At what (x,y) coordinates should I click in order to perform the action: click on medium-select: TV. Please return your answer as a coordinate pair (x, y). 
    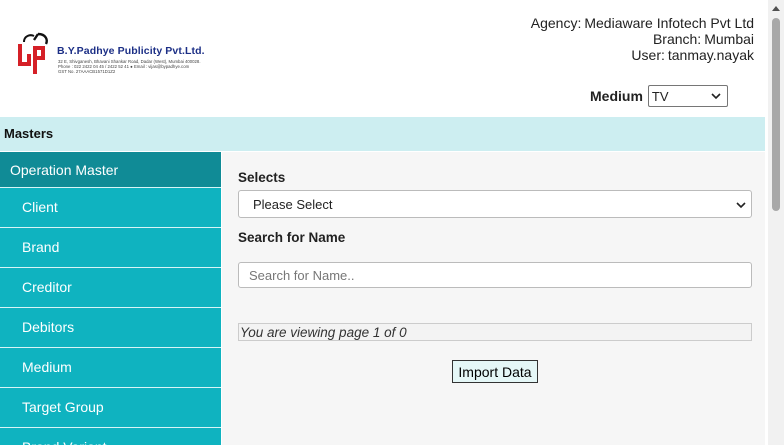
    Looking at the image, I should click on (687, 96).